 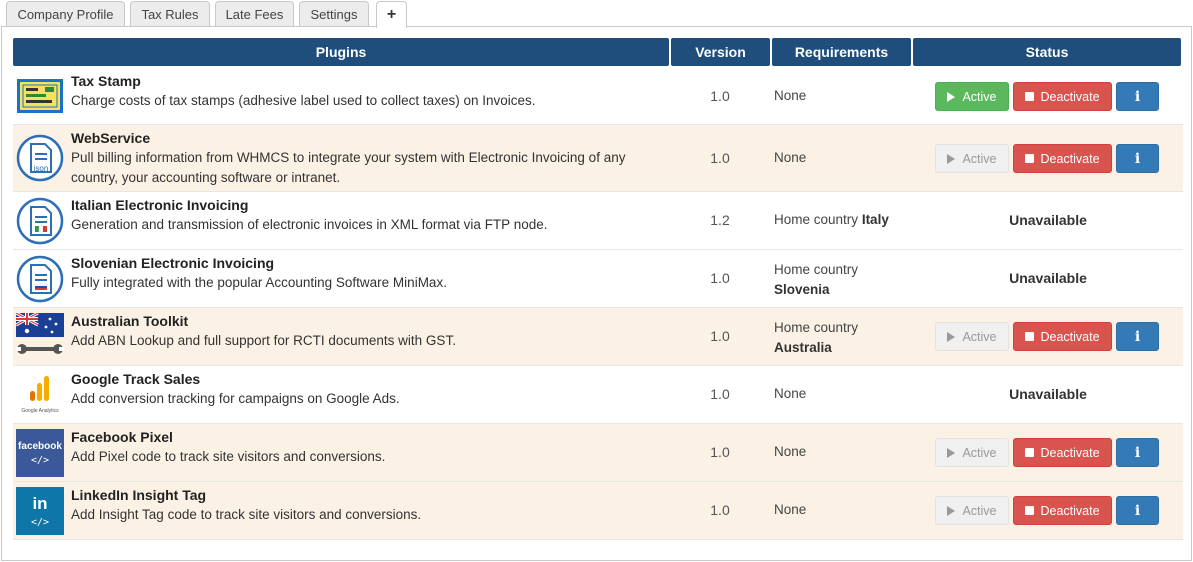 What do you see at coordinates (334, 14) in the screenshot?
I see `tab-settings: Settings` at bounding box center [334, 14].